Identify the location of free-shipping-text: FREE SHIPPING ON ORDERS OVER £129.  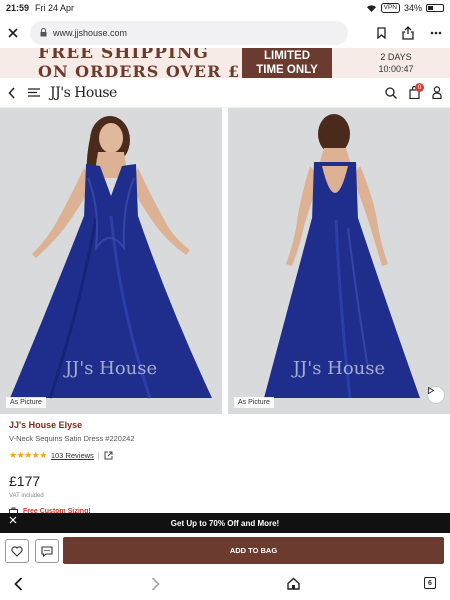
(157, 63).